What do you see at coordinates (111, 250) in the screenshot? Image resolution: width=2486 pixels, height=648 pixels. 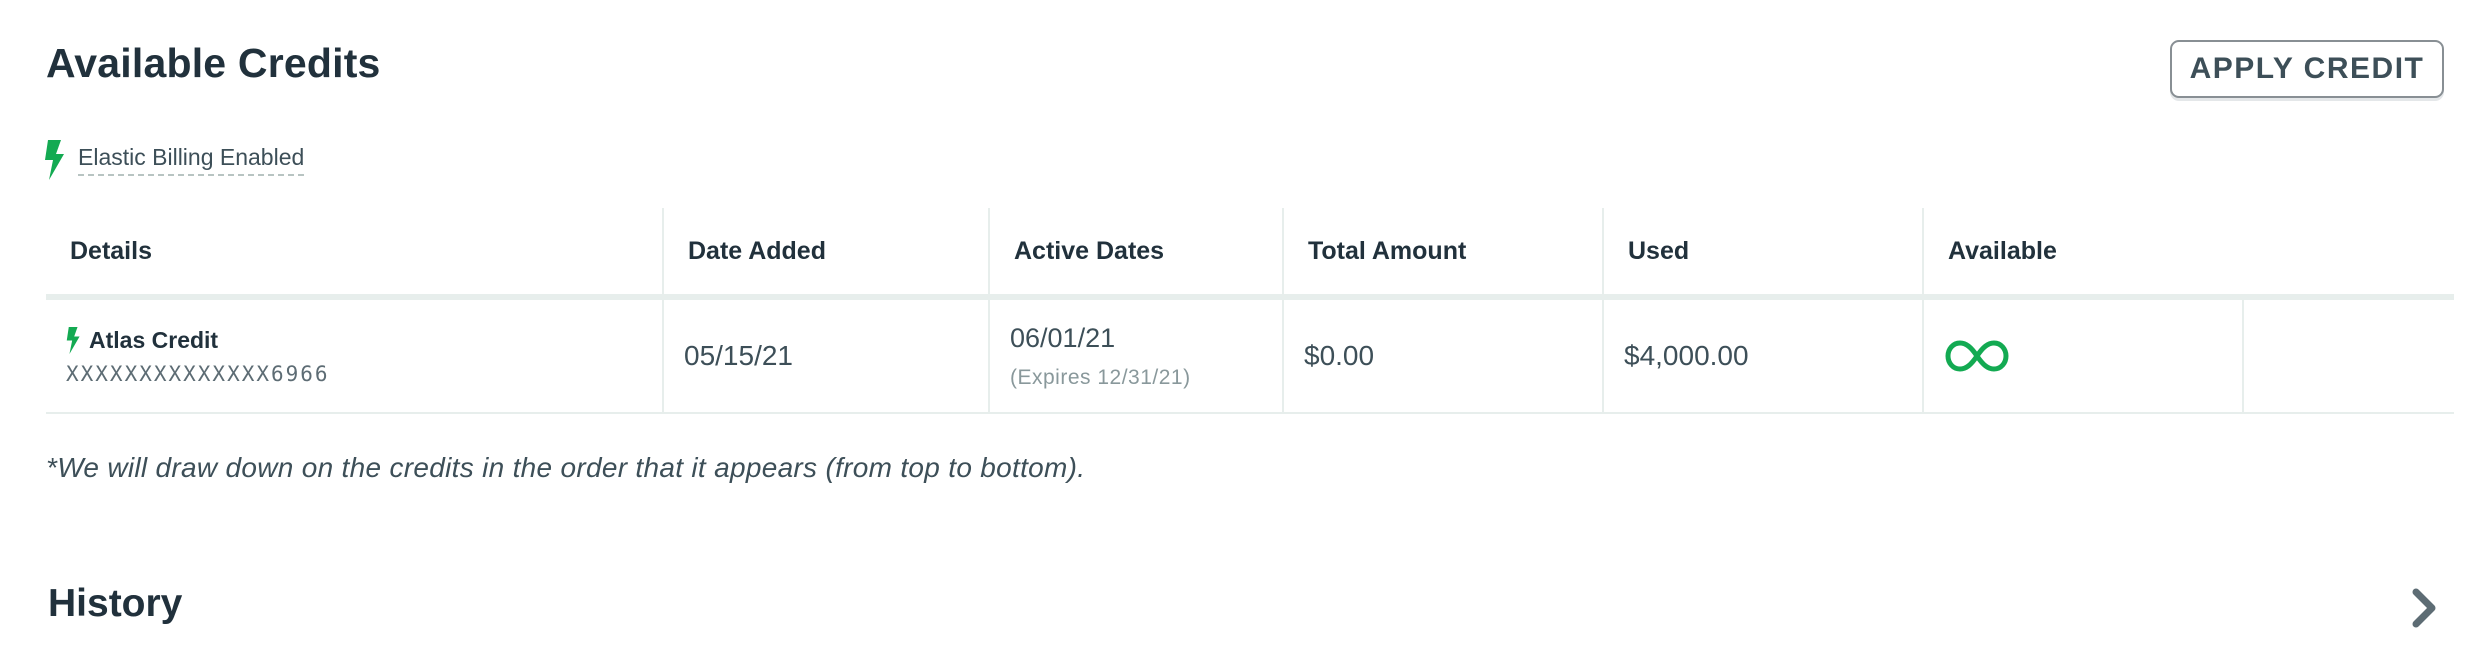 I see `column-header-details: Details` at bounding box center [111, 250].